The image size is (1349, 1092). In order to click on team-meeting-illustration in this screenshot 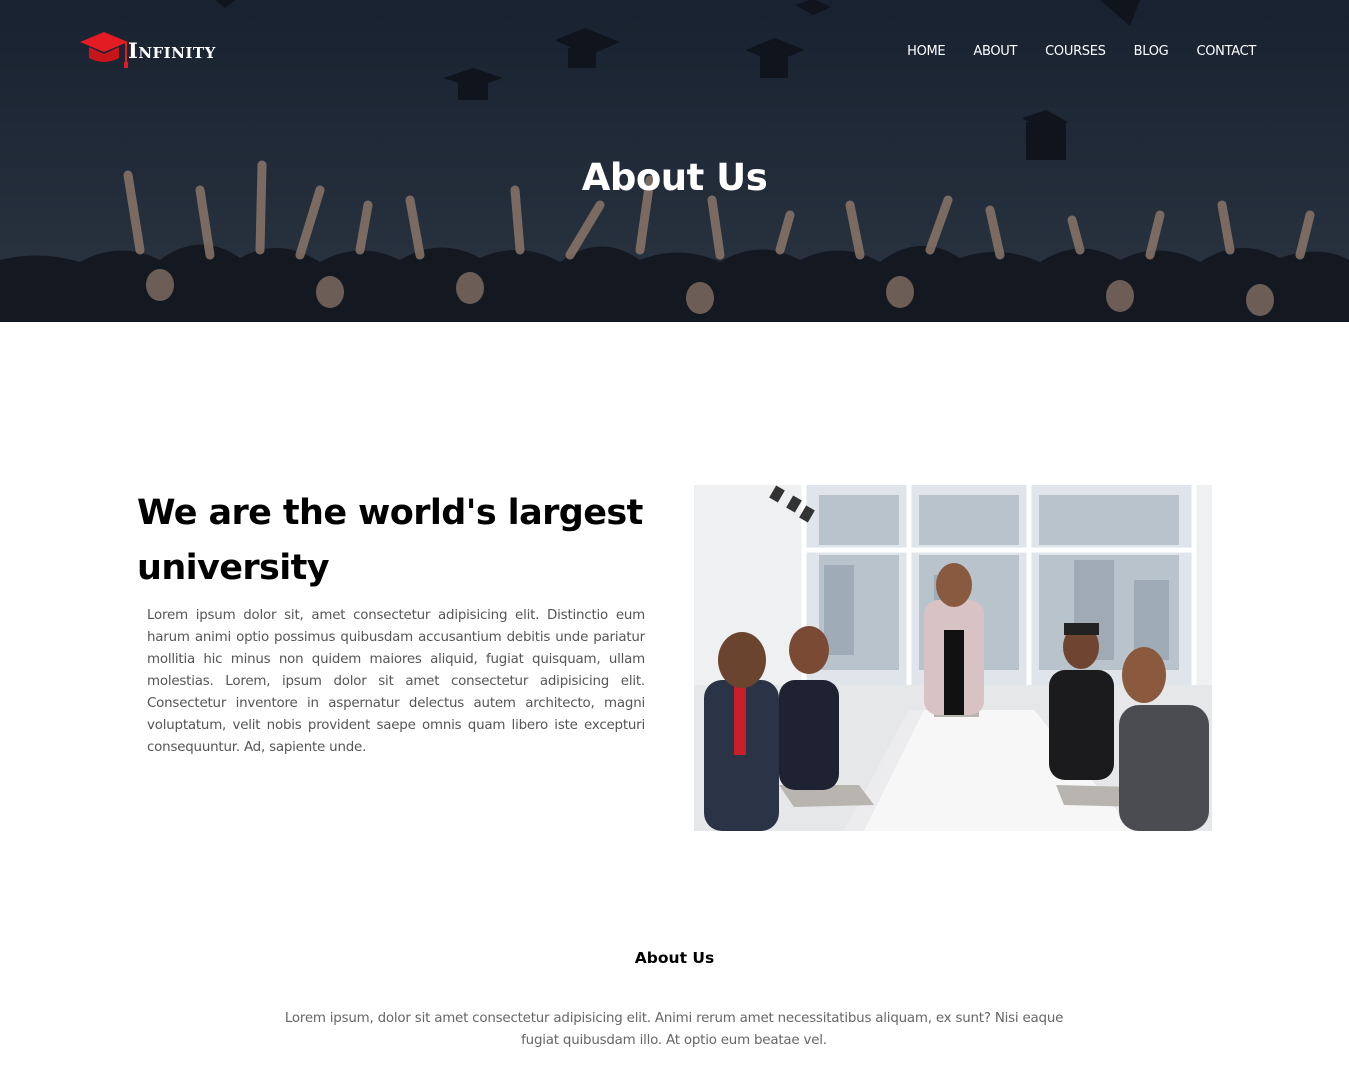, I will do `click(953, 658)`.